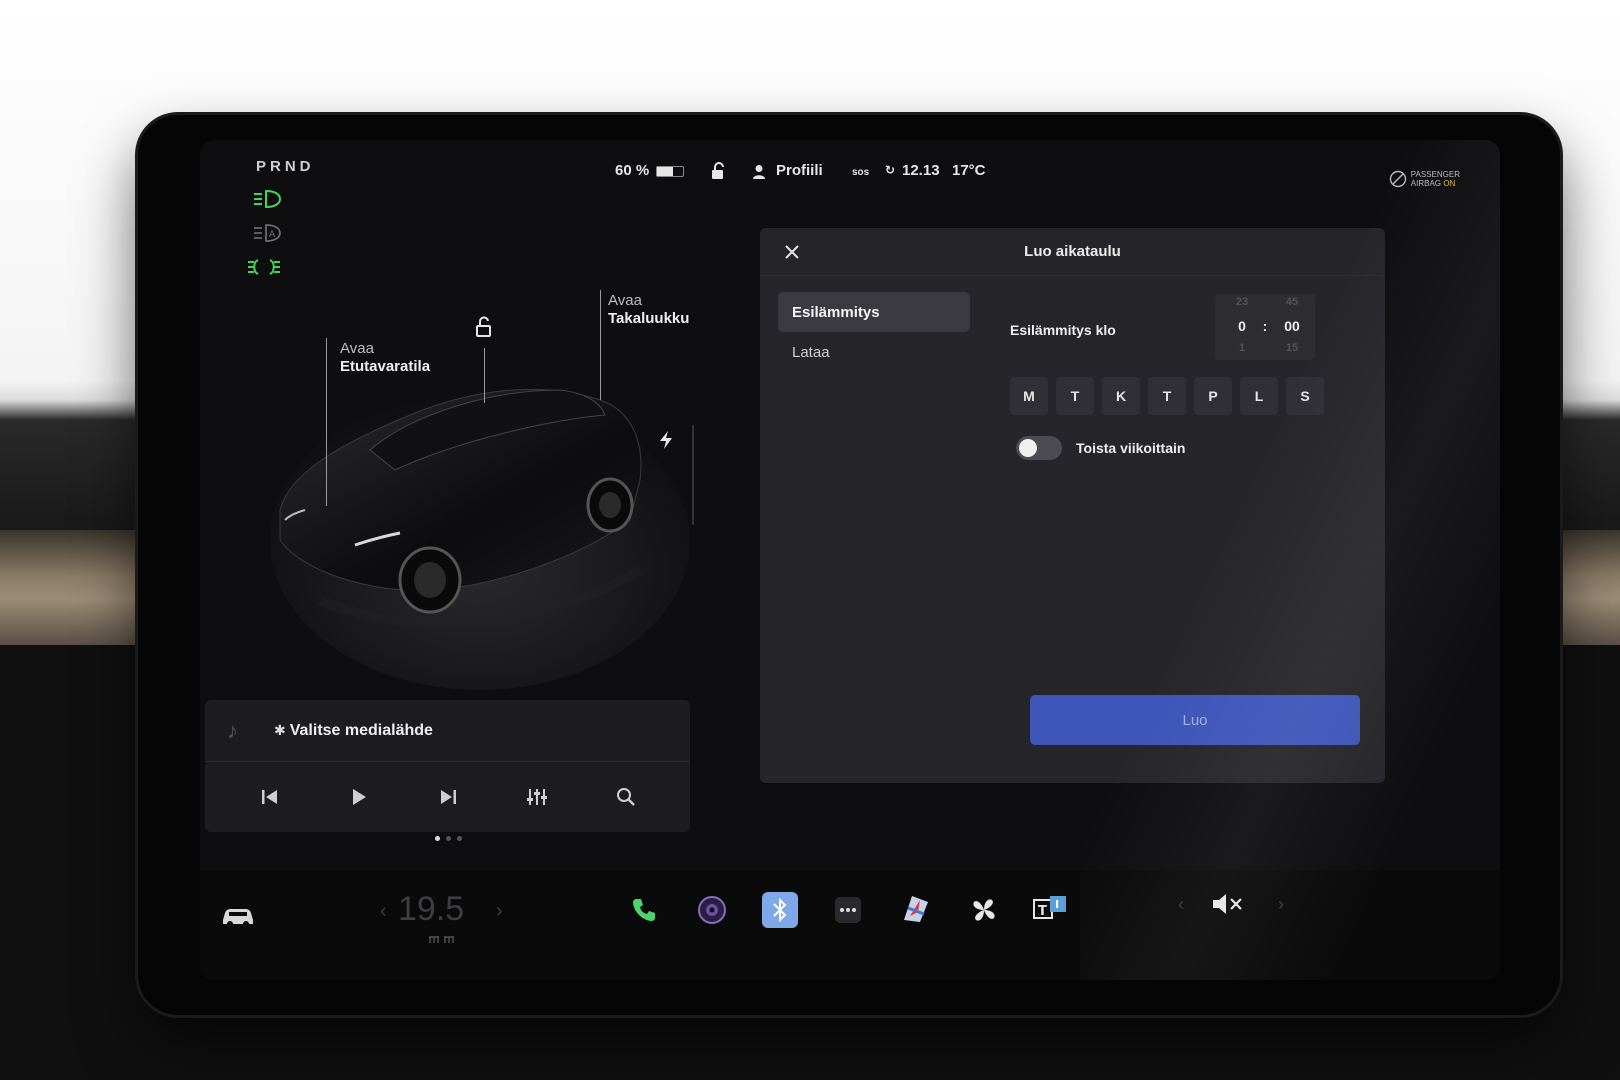 This screenshot has height=1080, width=1620. What do you see at coordinates (1029, 396) in the screenshot?
I see `day-monday: M` at bounding box center [1029, 396].